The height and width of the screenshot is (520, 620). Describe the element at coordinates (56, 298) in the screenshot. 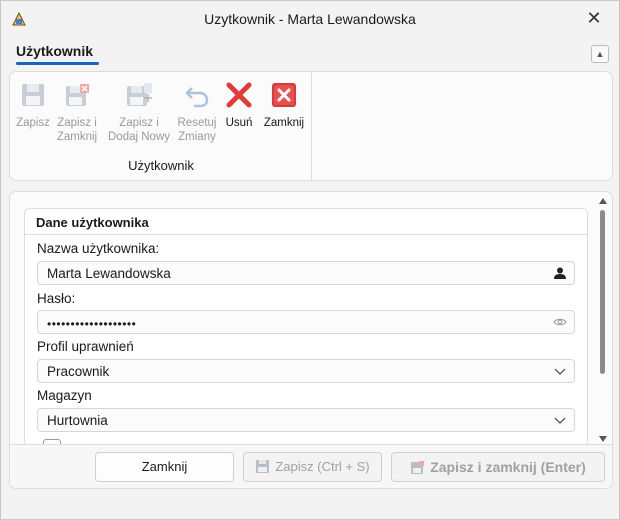

I see `password-label: Hasło:` at that location.